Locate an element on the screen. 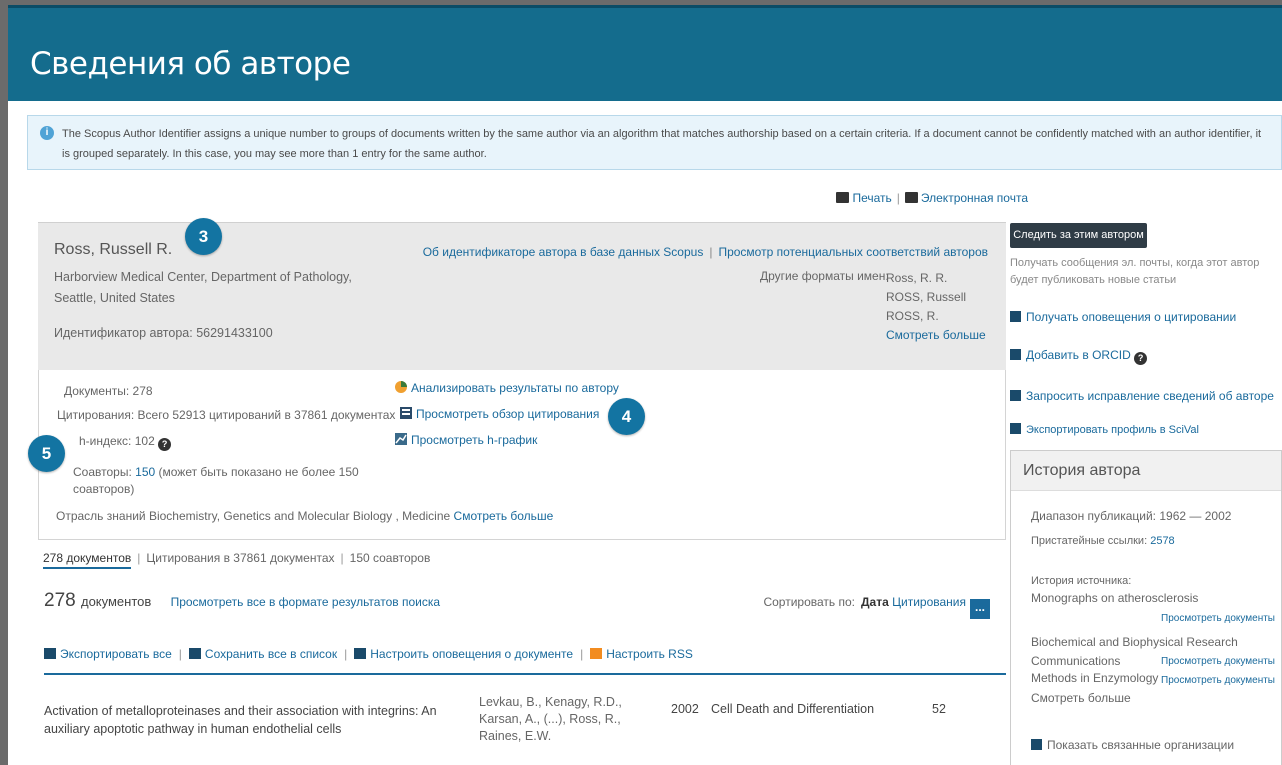 Image resolution: width=1282 pixels, height=765 pixels. tab-documents: 278 документов is located at coordinates (87, 560).